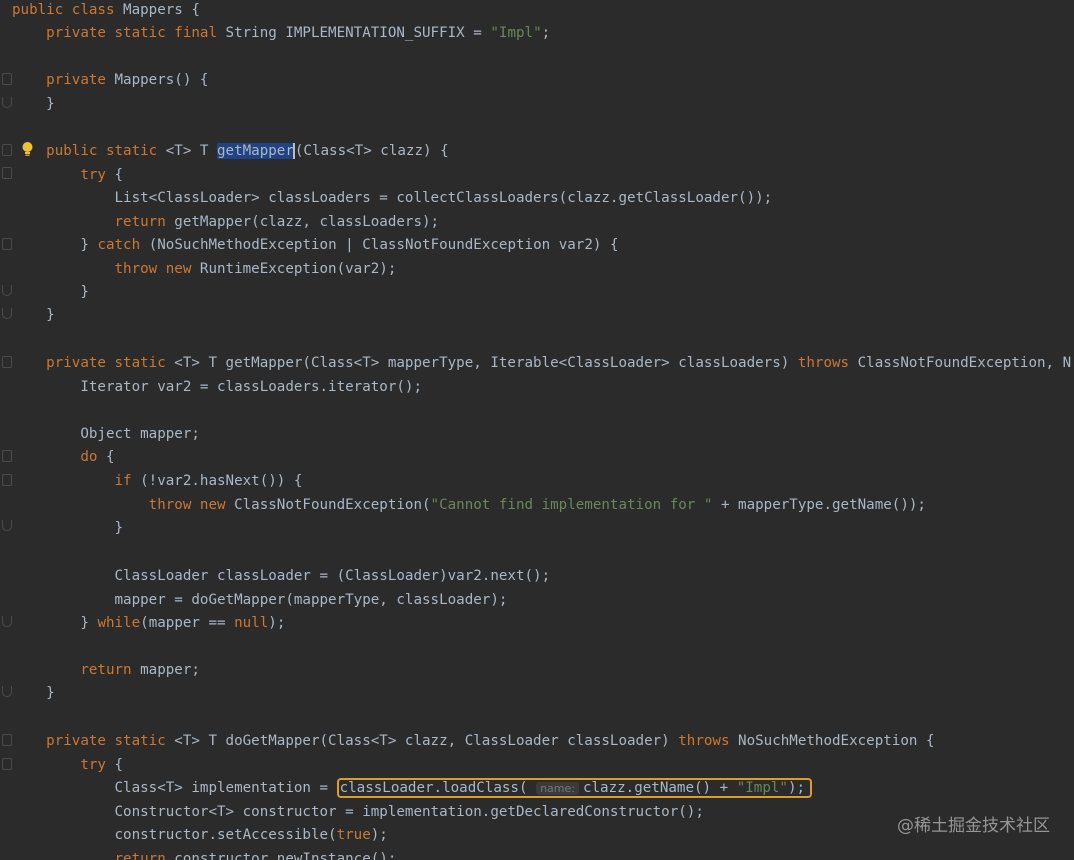 The width and height of the screenshot is (1074, 860). What do you see at coordinates (281, 855) in the screenshot?
I see `code-text: constructor.newInstance();` at bounding box center [281, 855].